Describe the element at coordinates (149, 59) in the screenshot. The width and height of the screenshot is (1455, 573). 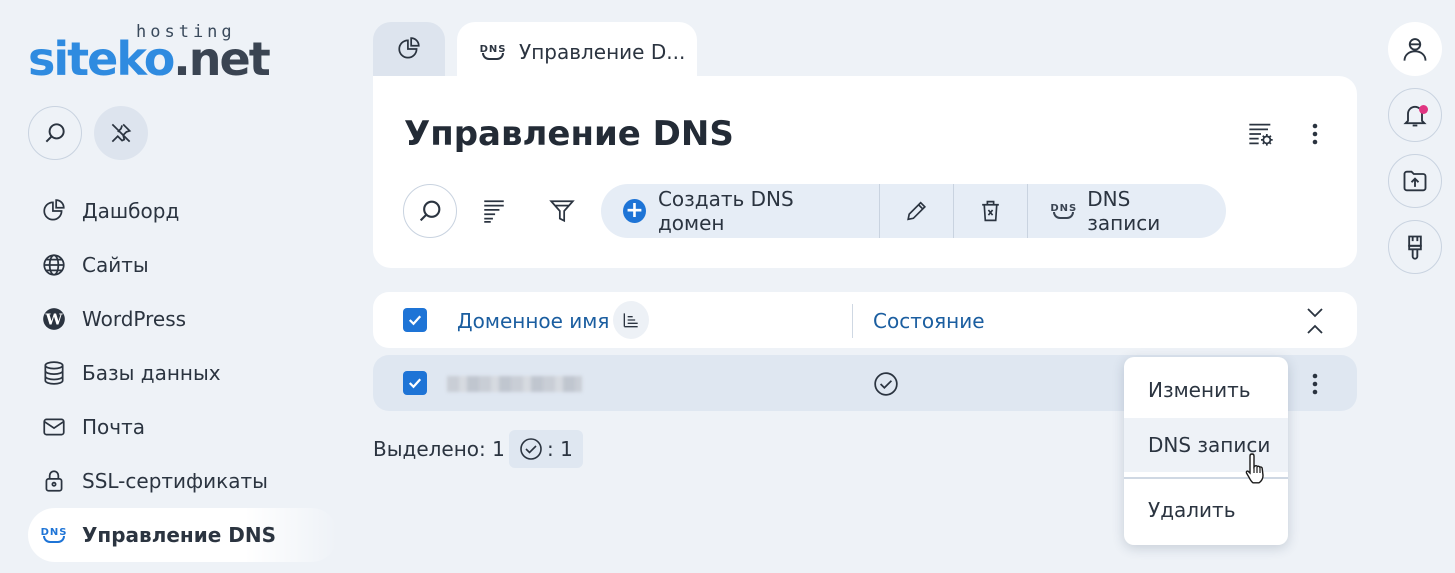
I see `logo-brand: siteko.net` at that location.